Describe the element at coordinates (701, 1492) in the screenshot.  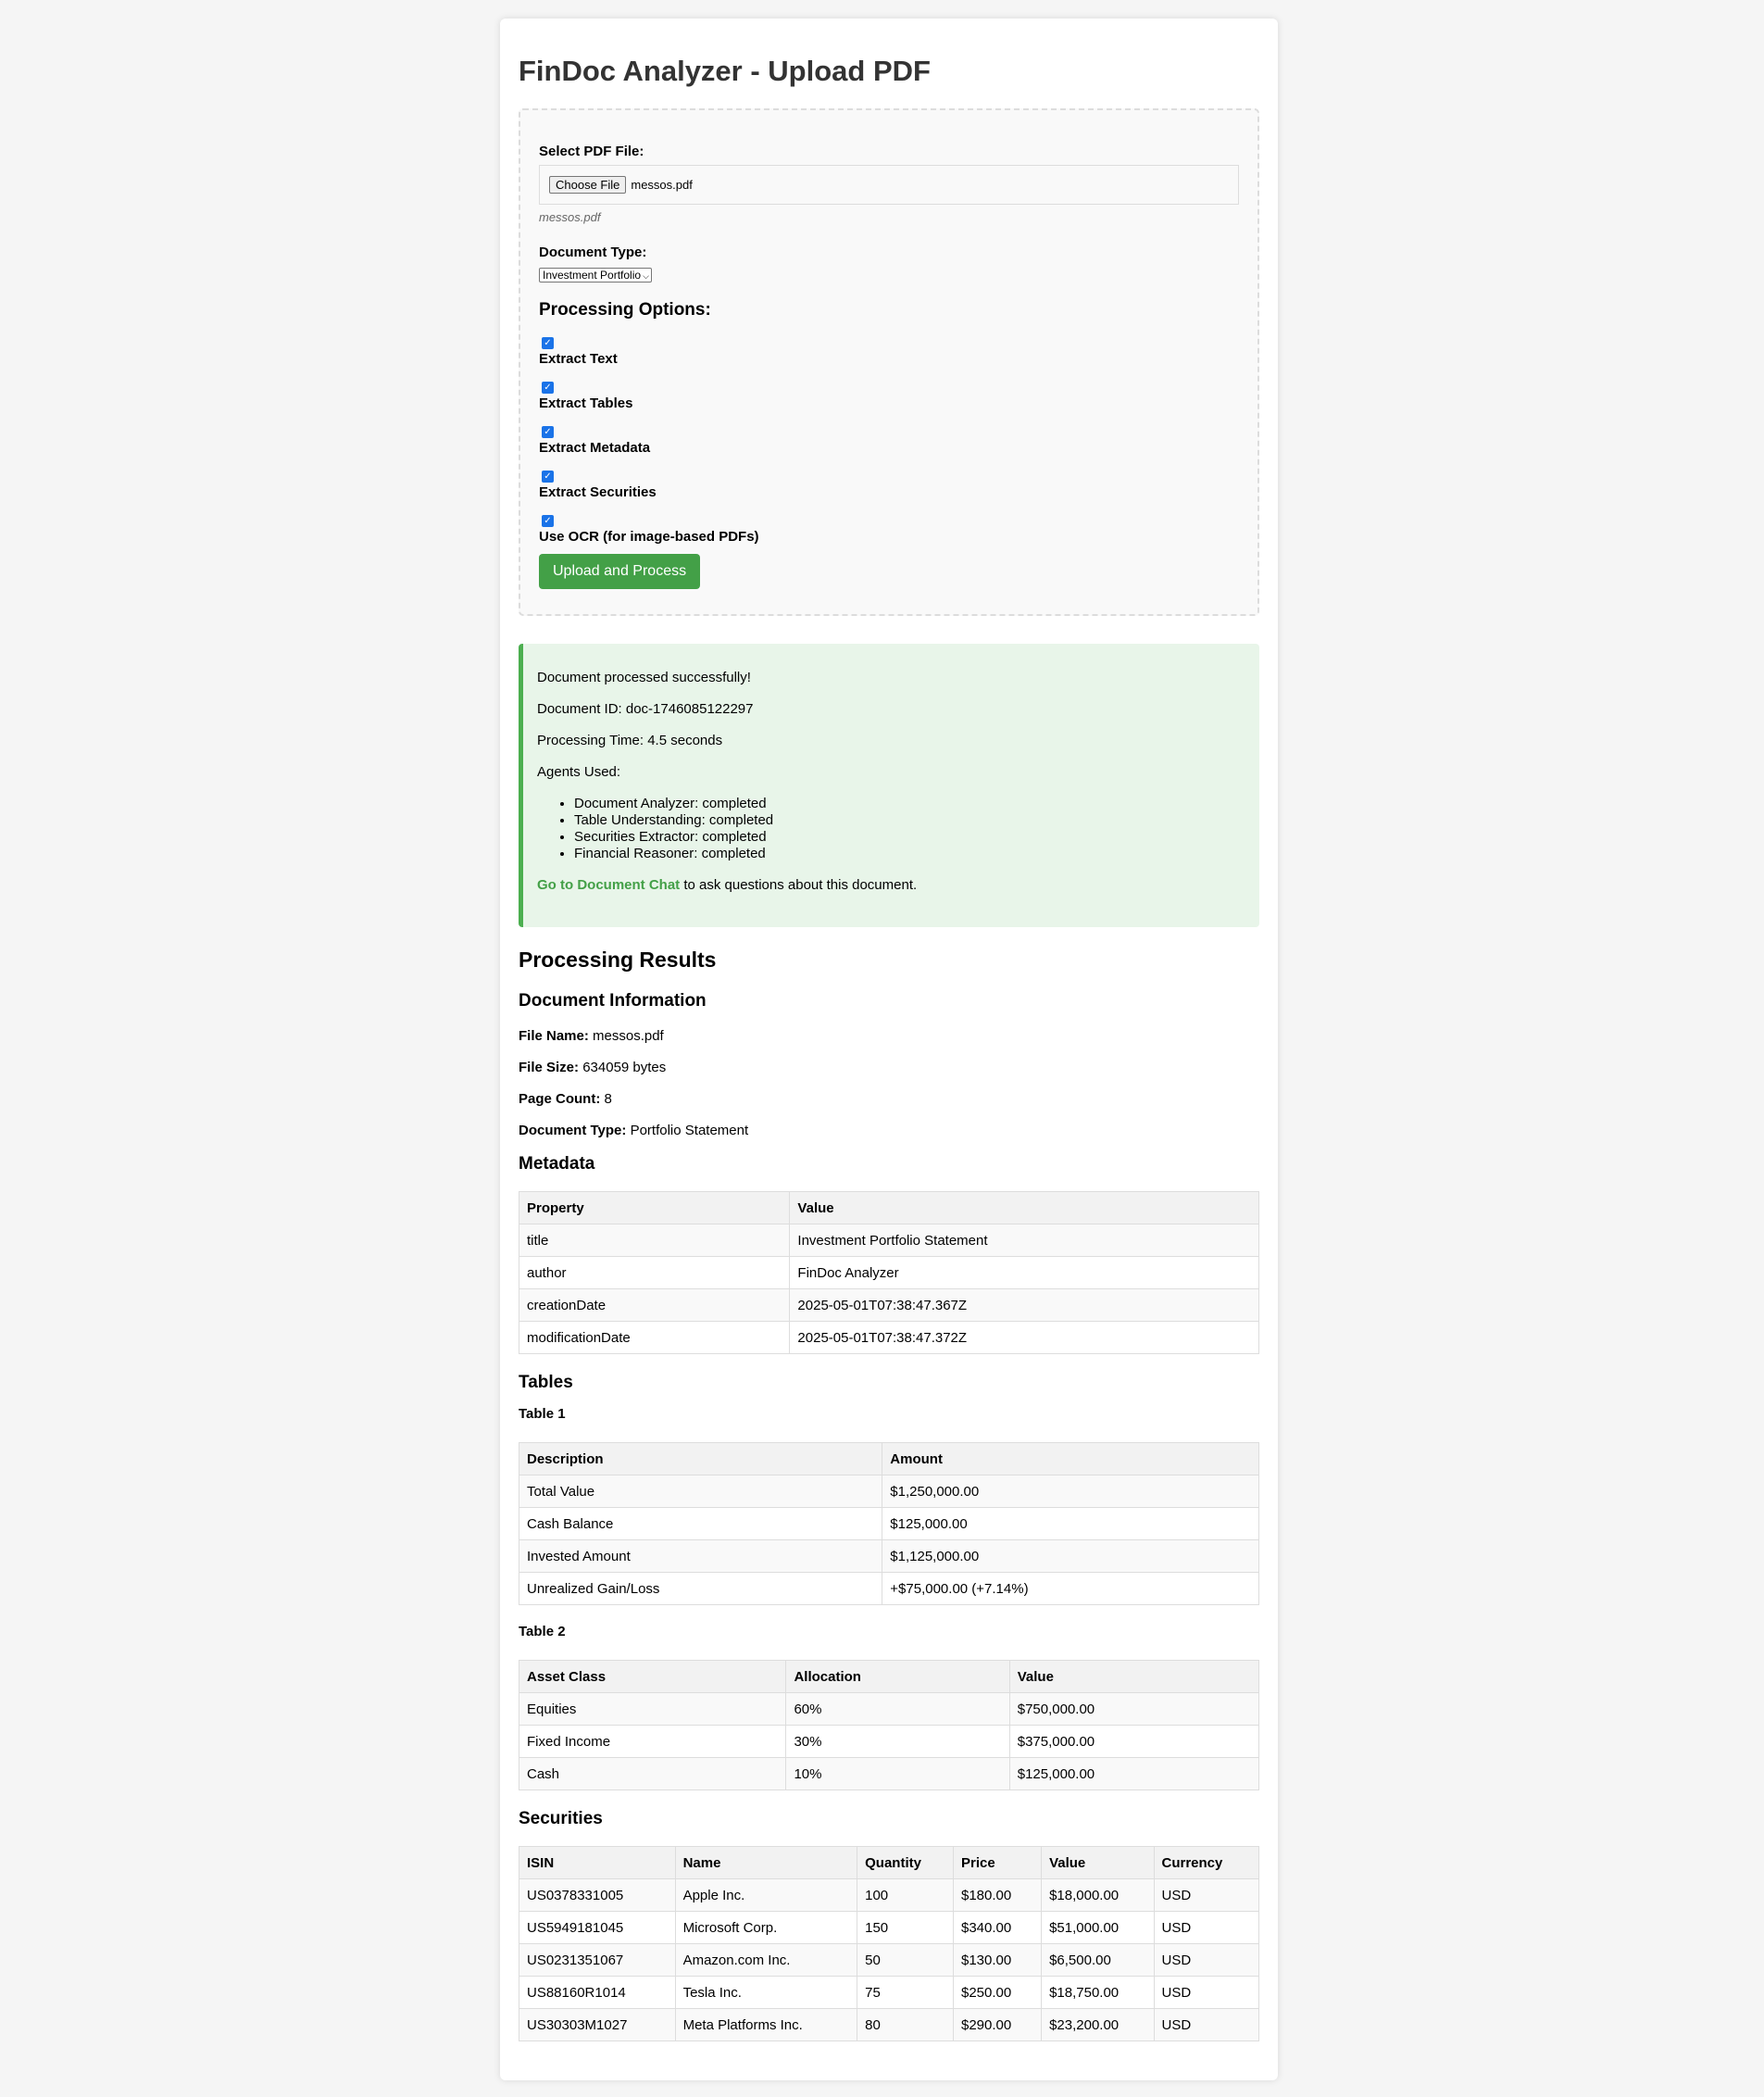
I see `table-cell: Total Value` at that location.